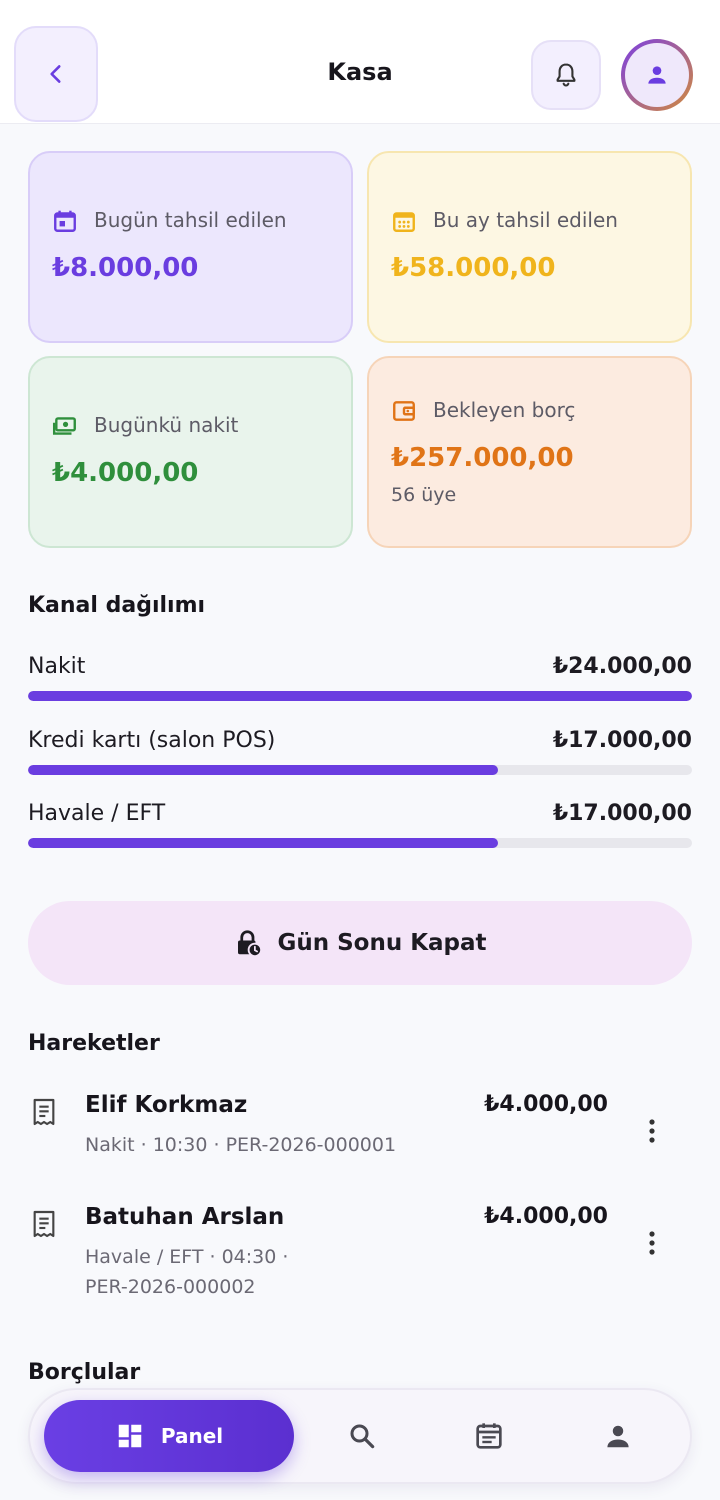 The height and width of the screenshot is (1500, 720). I want to click on transaction-name: Batuhan Arslan, so click(185, 1217).